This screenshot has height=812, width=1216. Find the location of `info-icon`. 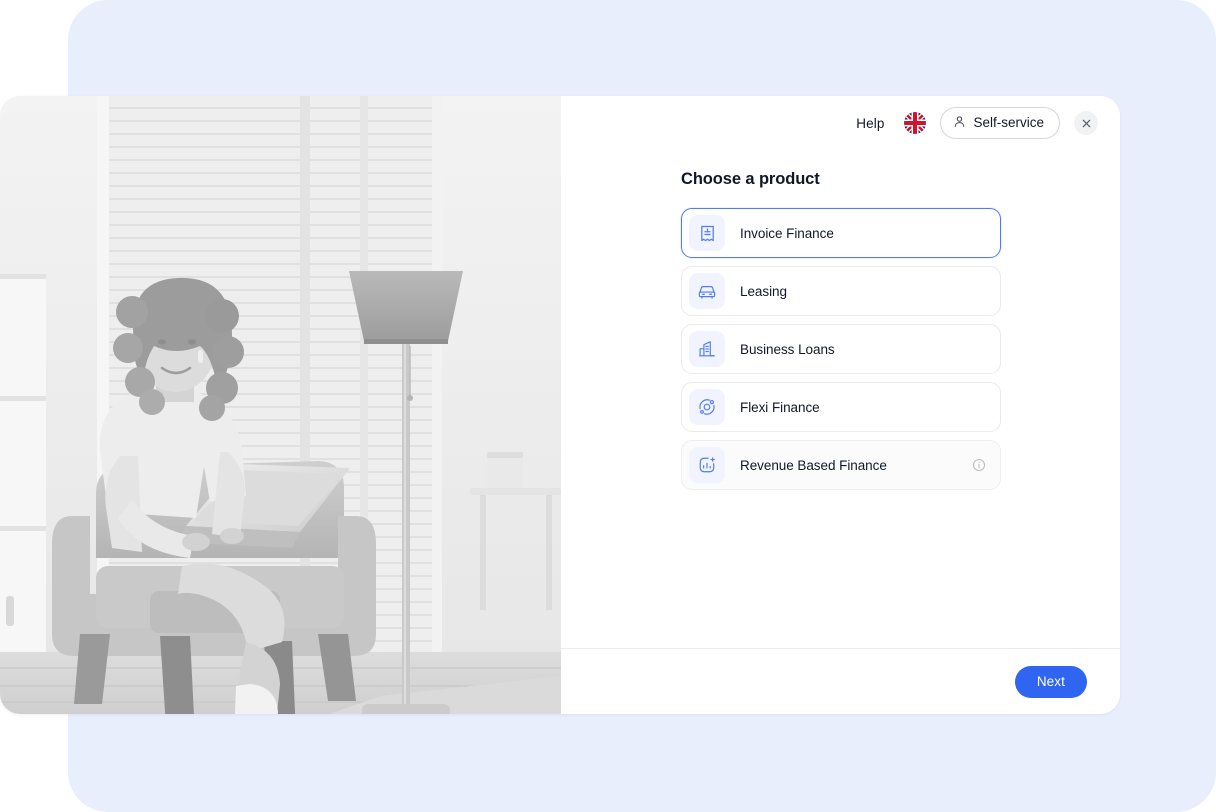

info-icon is located at coordinates (979, 465).